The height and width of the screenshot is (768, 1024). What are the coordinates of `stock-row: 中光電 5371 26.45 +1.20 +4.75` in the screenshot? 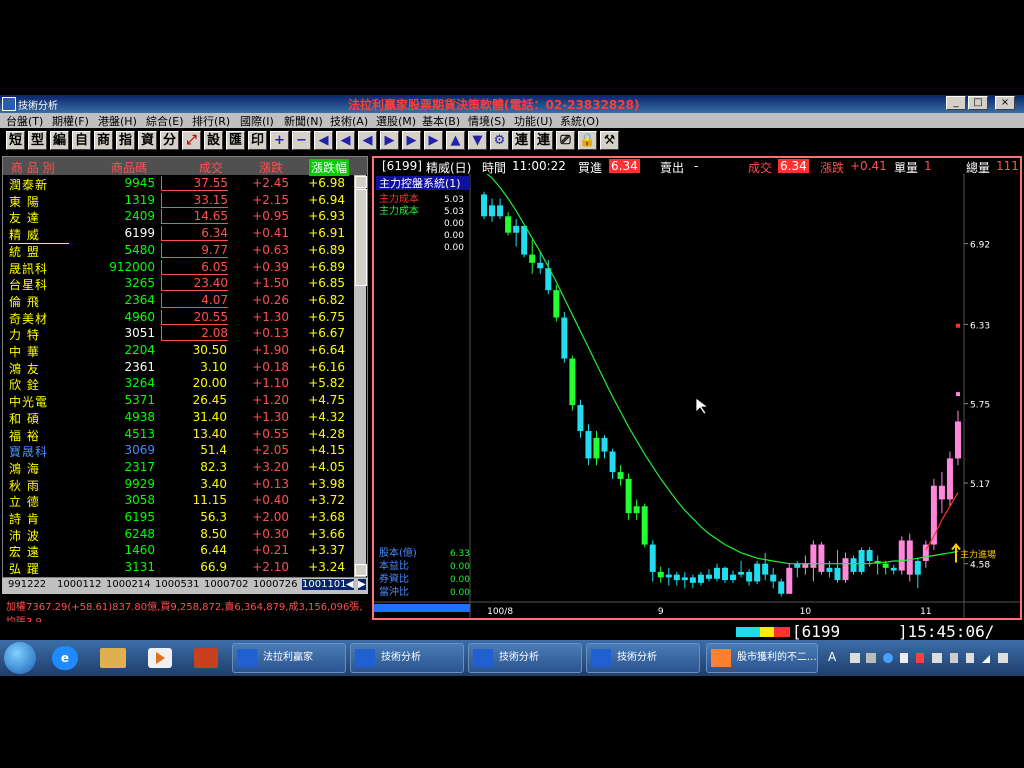 It's located at (185, 401).